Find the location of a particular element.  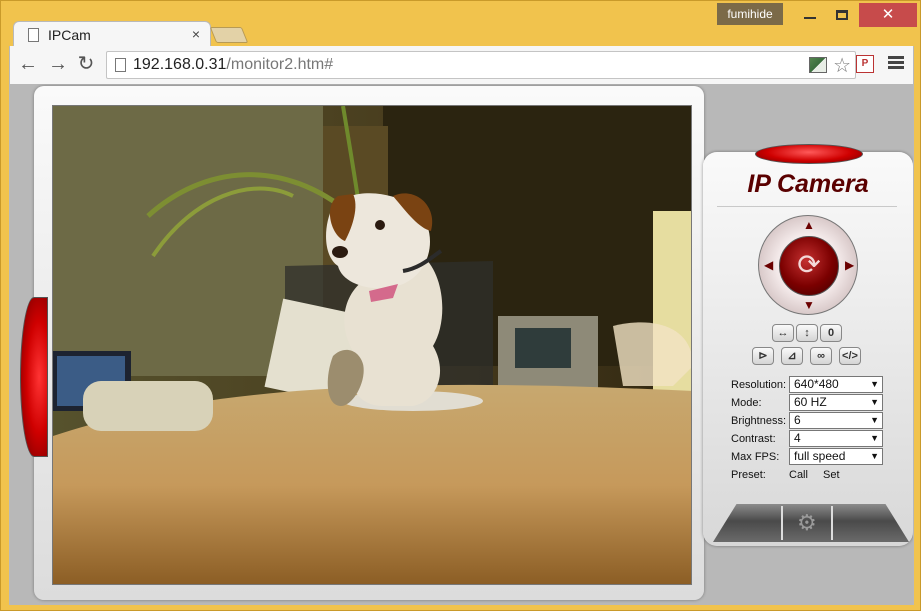

vertical-patrol-button: ↕ is located at coordinates (807, 333).